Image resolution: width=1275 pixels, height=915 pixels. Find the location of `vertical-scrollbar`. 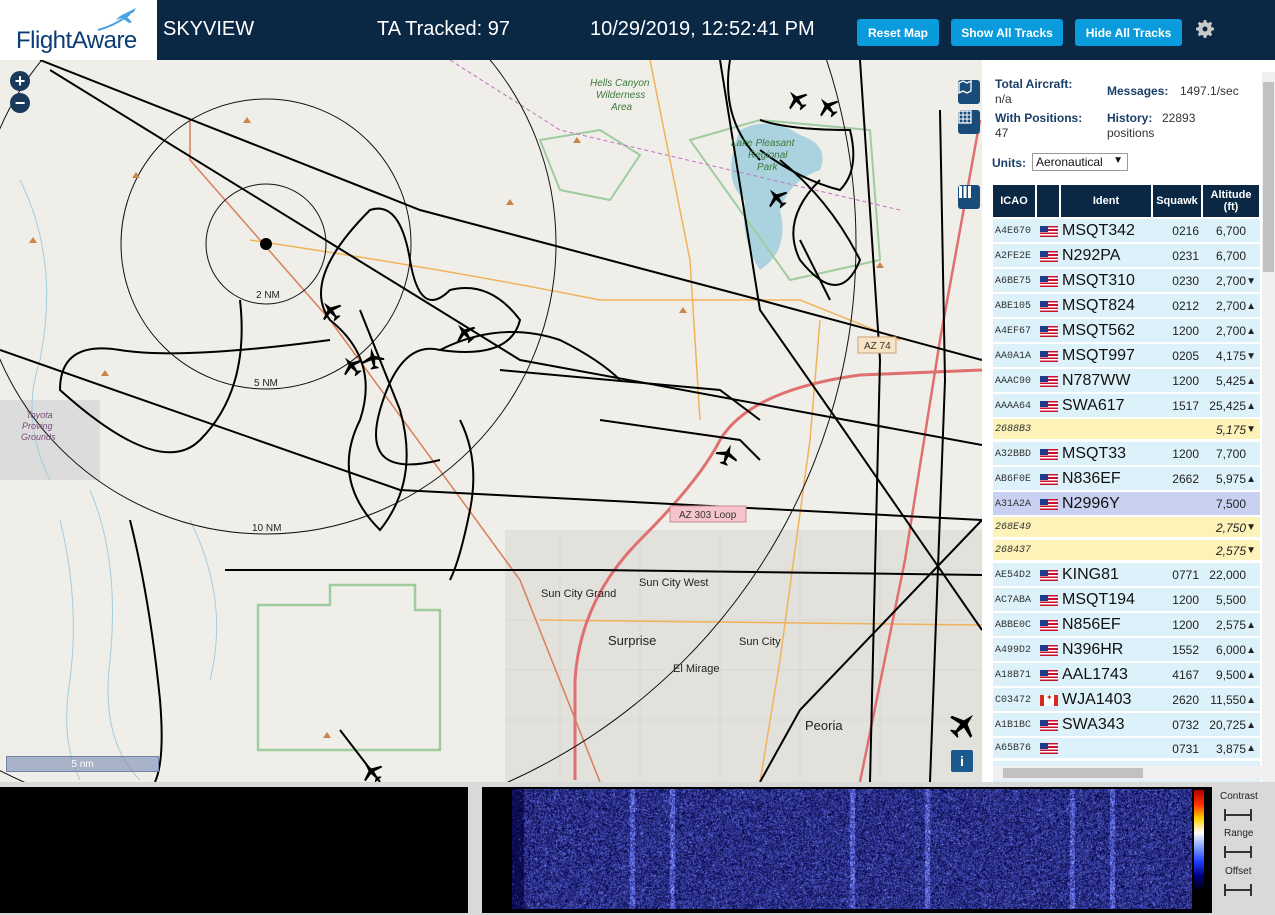

vertical-scrollbar is located at coordinates (1268, 427).